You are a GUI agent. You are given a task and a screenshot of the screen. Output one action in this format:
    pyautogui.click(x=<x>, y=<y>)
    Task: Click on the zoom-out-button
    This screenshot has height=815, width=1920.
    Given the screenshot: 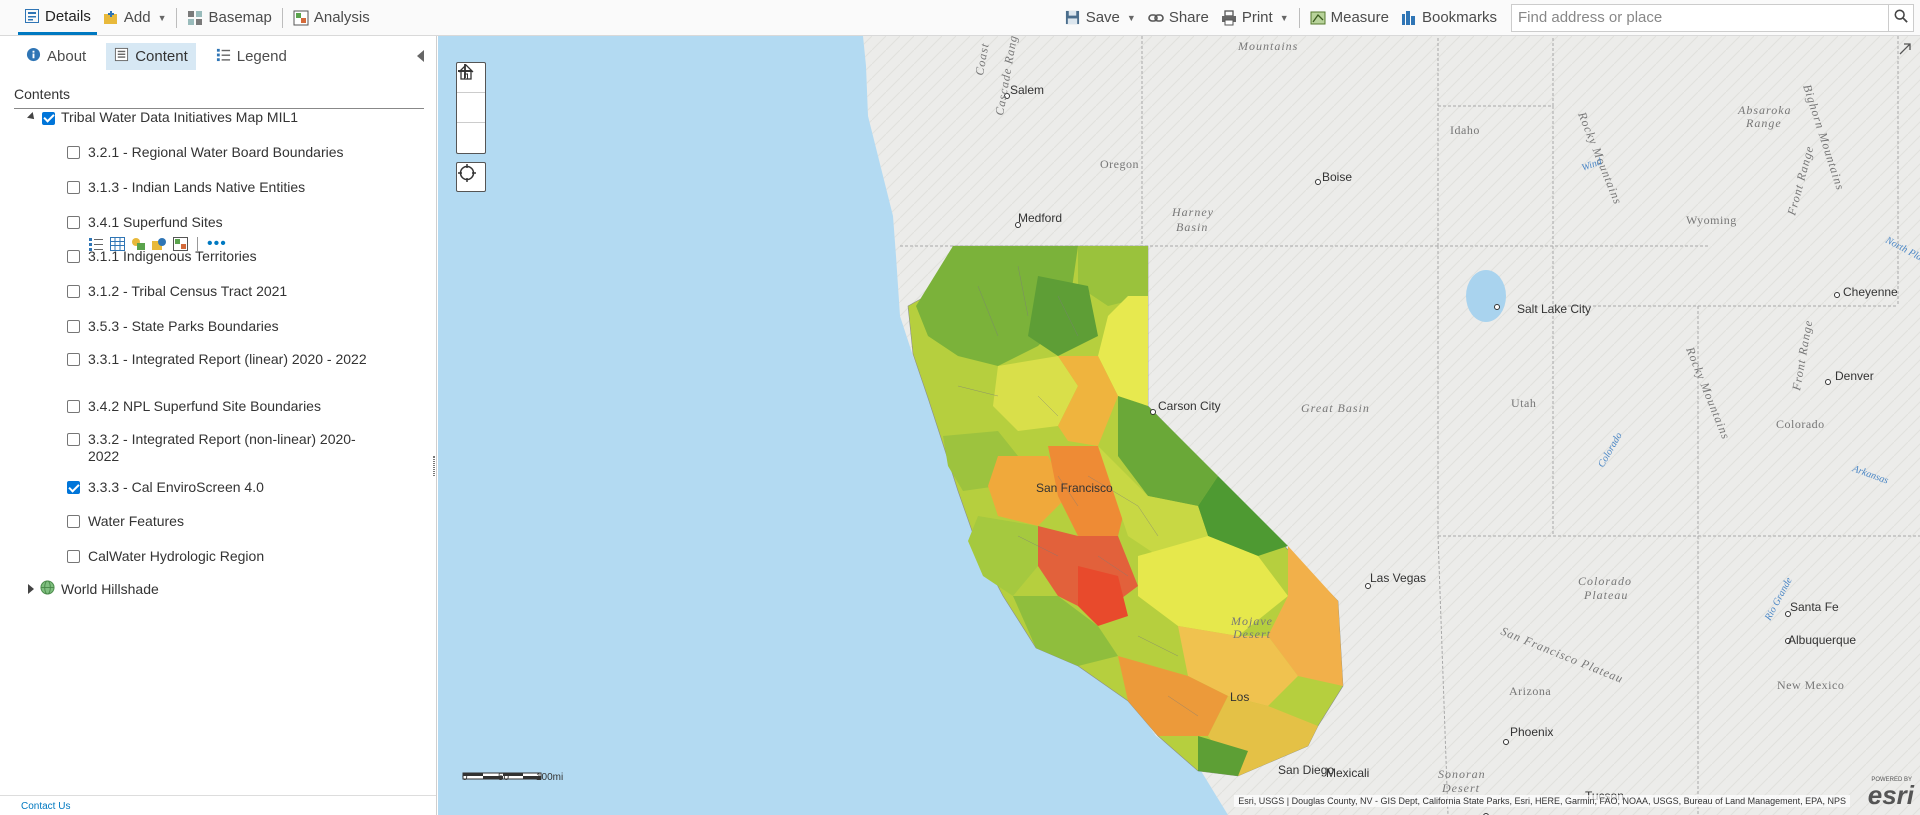 What is the action you would take?
    pyautogui.click(x=471, y=111)
    